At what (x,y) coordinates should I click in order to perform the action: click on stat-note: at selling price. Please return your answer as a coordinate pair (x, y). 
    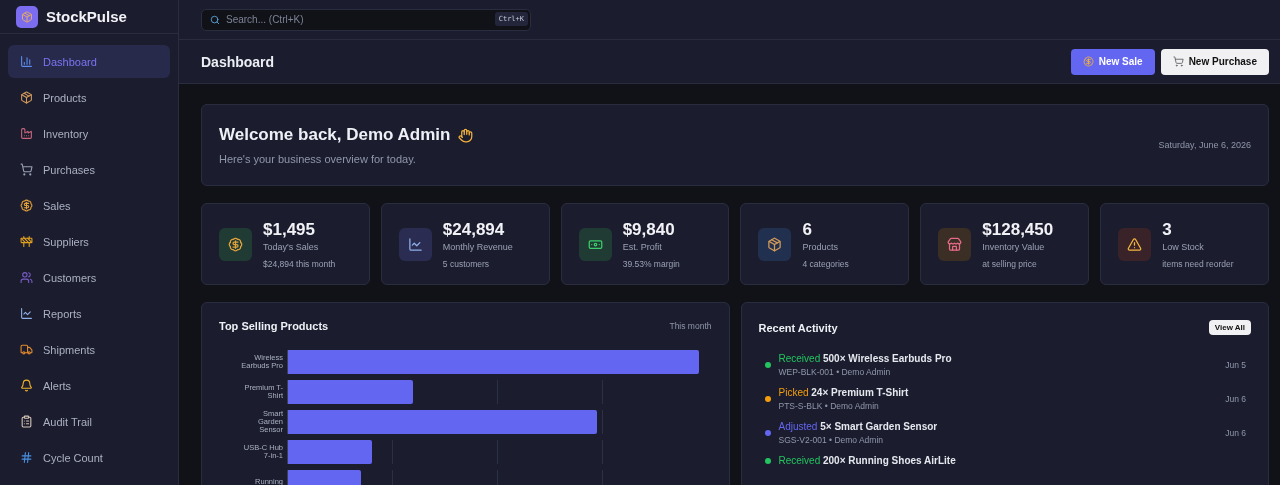
    Looking at the image, I should click on (1010, 263).